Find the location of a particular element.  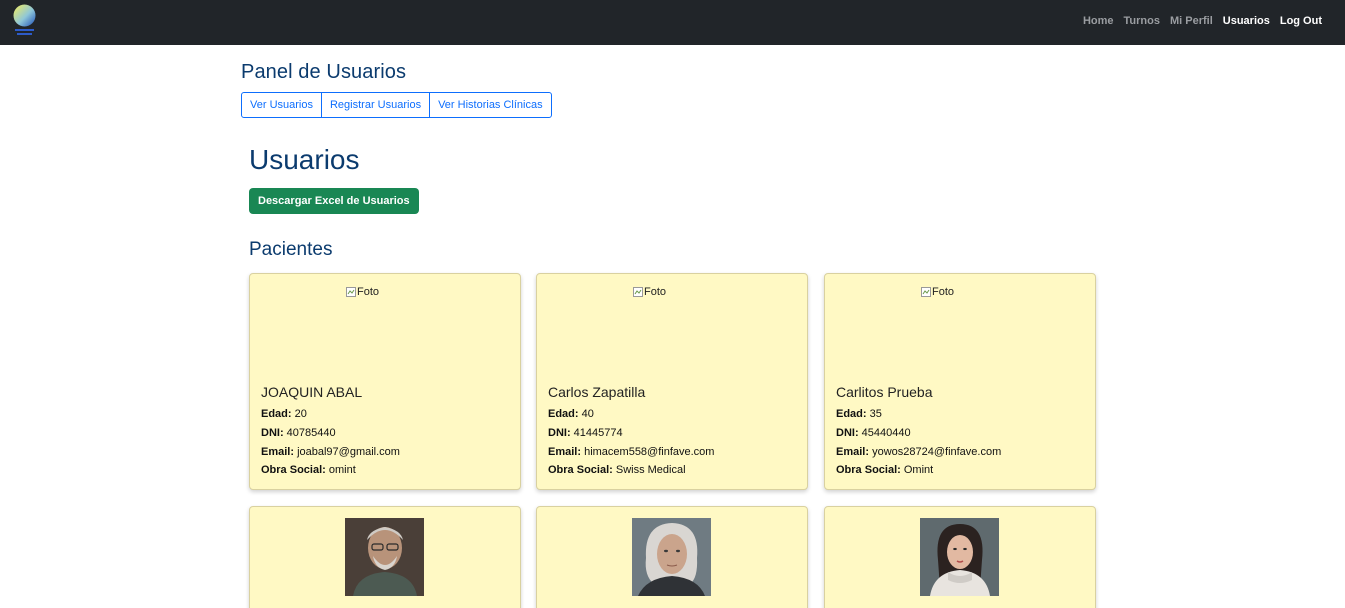

patient-dni: DNI: 45440440 is located at coordinates (873, 433).